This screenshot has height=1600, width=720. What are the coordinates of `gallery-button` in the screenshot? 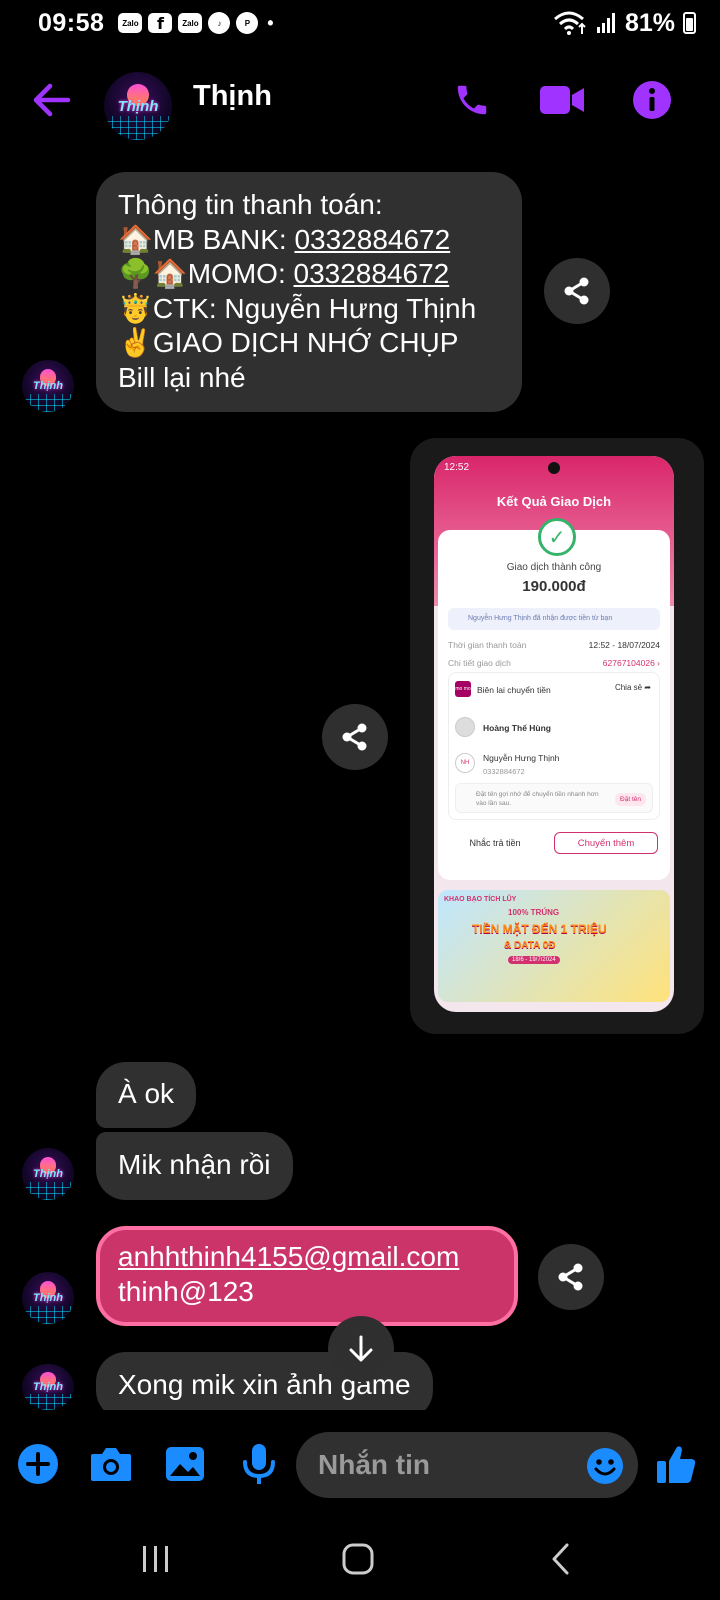 It's located at (185, 1464).